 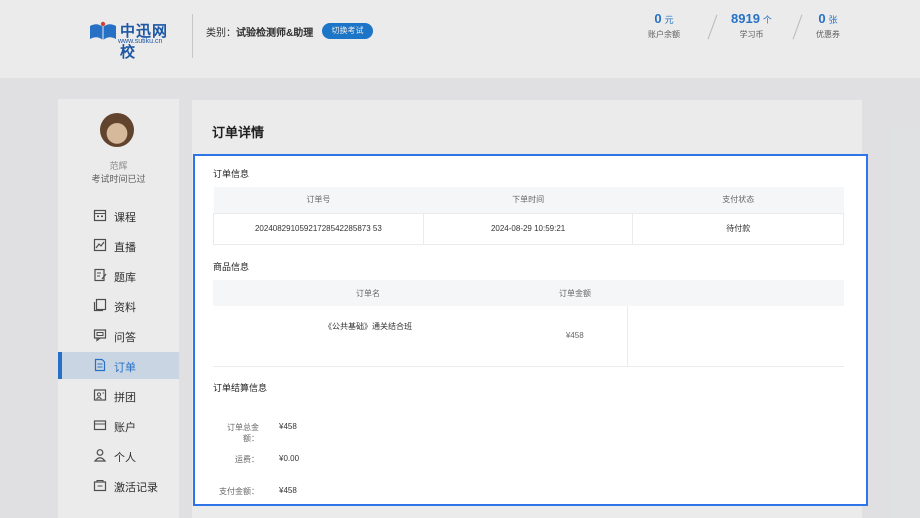 What do you see at coordinates (288, 426) in the screenshot?
I see `settle-total-value: ¥458` at bounding box center [288, 426].